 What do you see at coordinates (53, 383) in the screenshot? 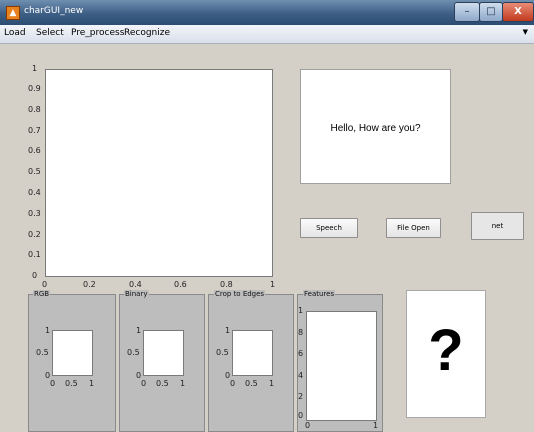
I see `rgb-x-tick: 0` at bounding box center [53, 383].